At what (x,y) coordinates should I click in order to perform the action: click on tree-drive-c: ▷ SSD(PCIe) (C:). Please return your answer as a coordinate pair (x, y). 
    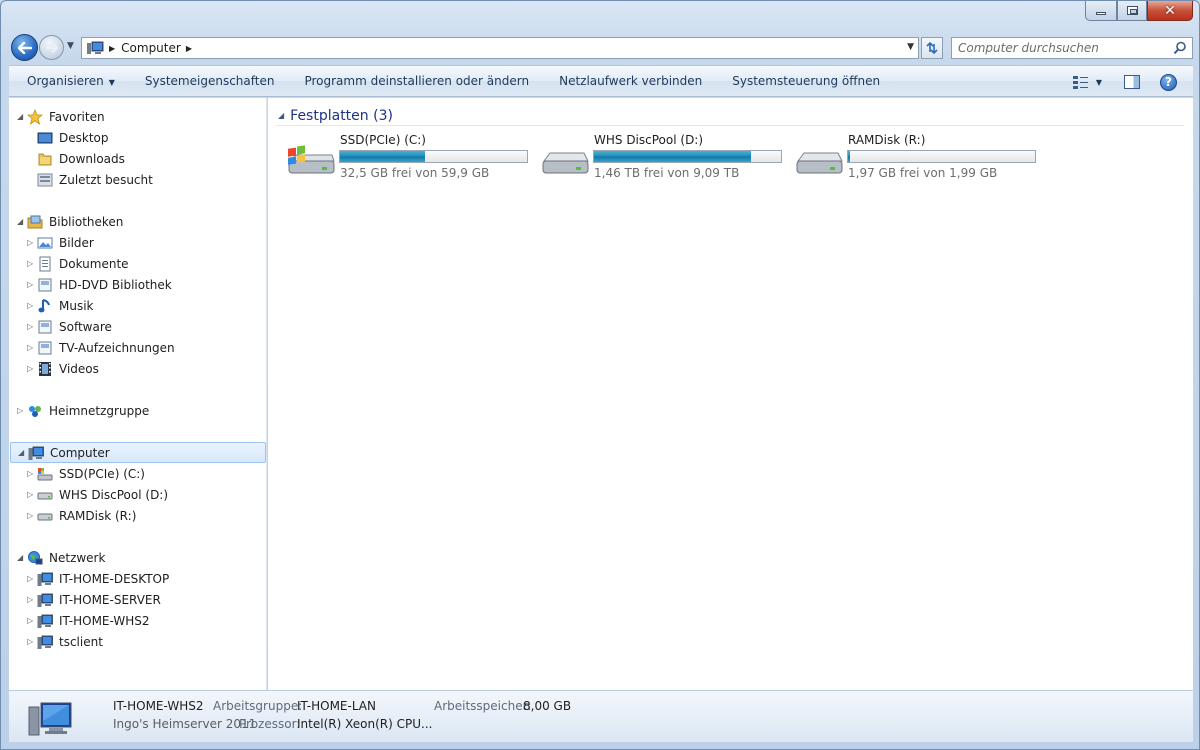
    Looking at the image, I should click on (86, 473).